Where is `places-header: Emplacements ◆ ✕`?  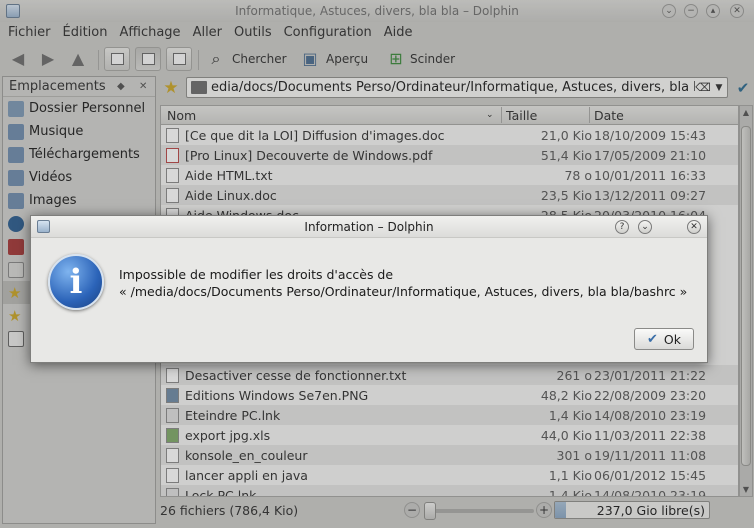
places-header: Emplacements ◆ ✕ is located at coordinates (79, 87).